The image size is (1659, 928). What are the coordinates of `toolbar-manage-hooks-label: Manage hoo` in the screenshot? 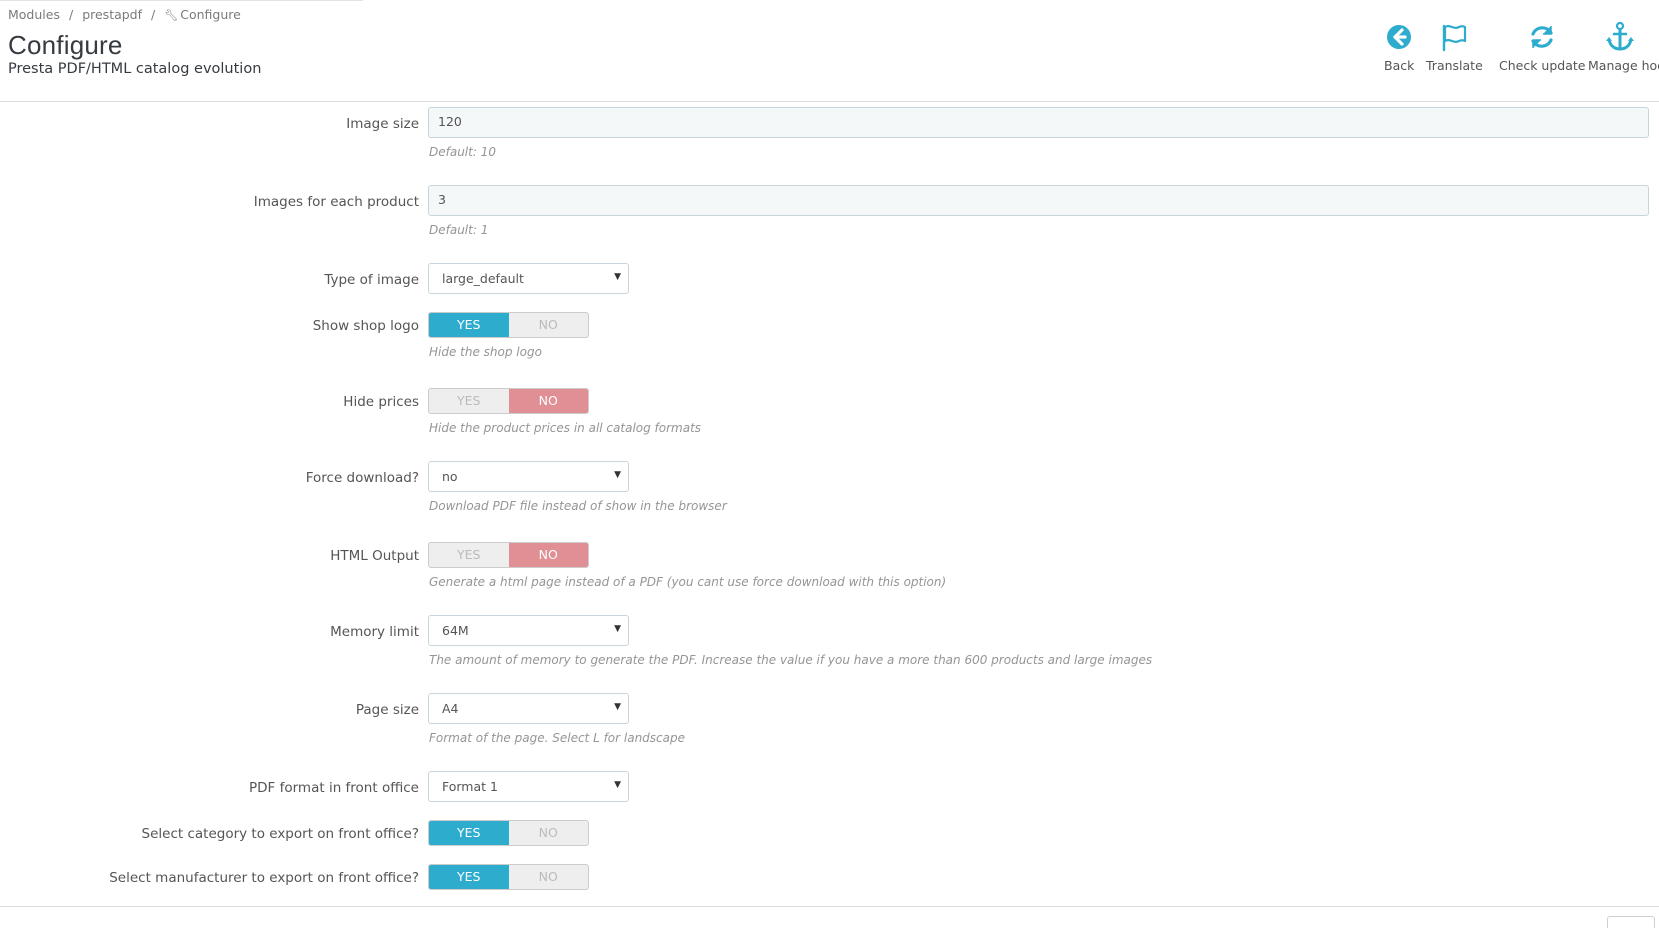 It's located at (1623, 65).